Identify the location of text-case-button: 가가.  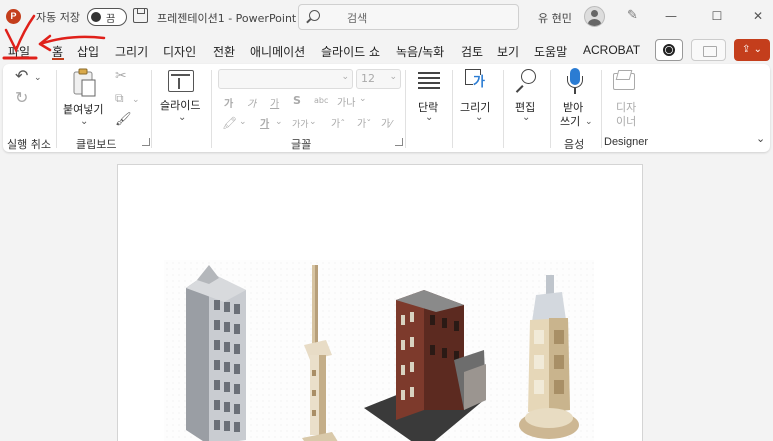
(300, 123).